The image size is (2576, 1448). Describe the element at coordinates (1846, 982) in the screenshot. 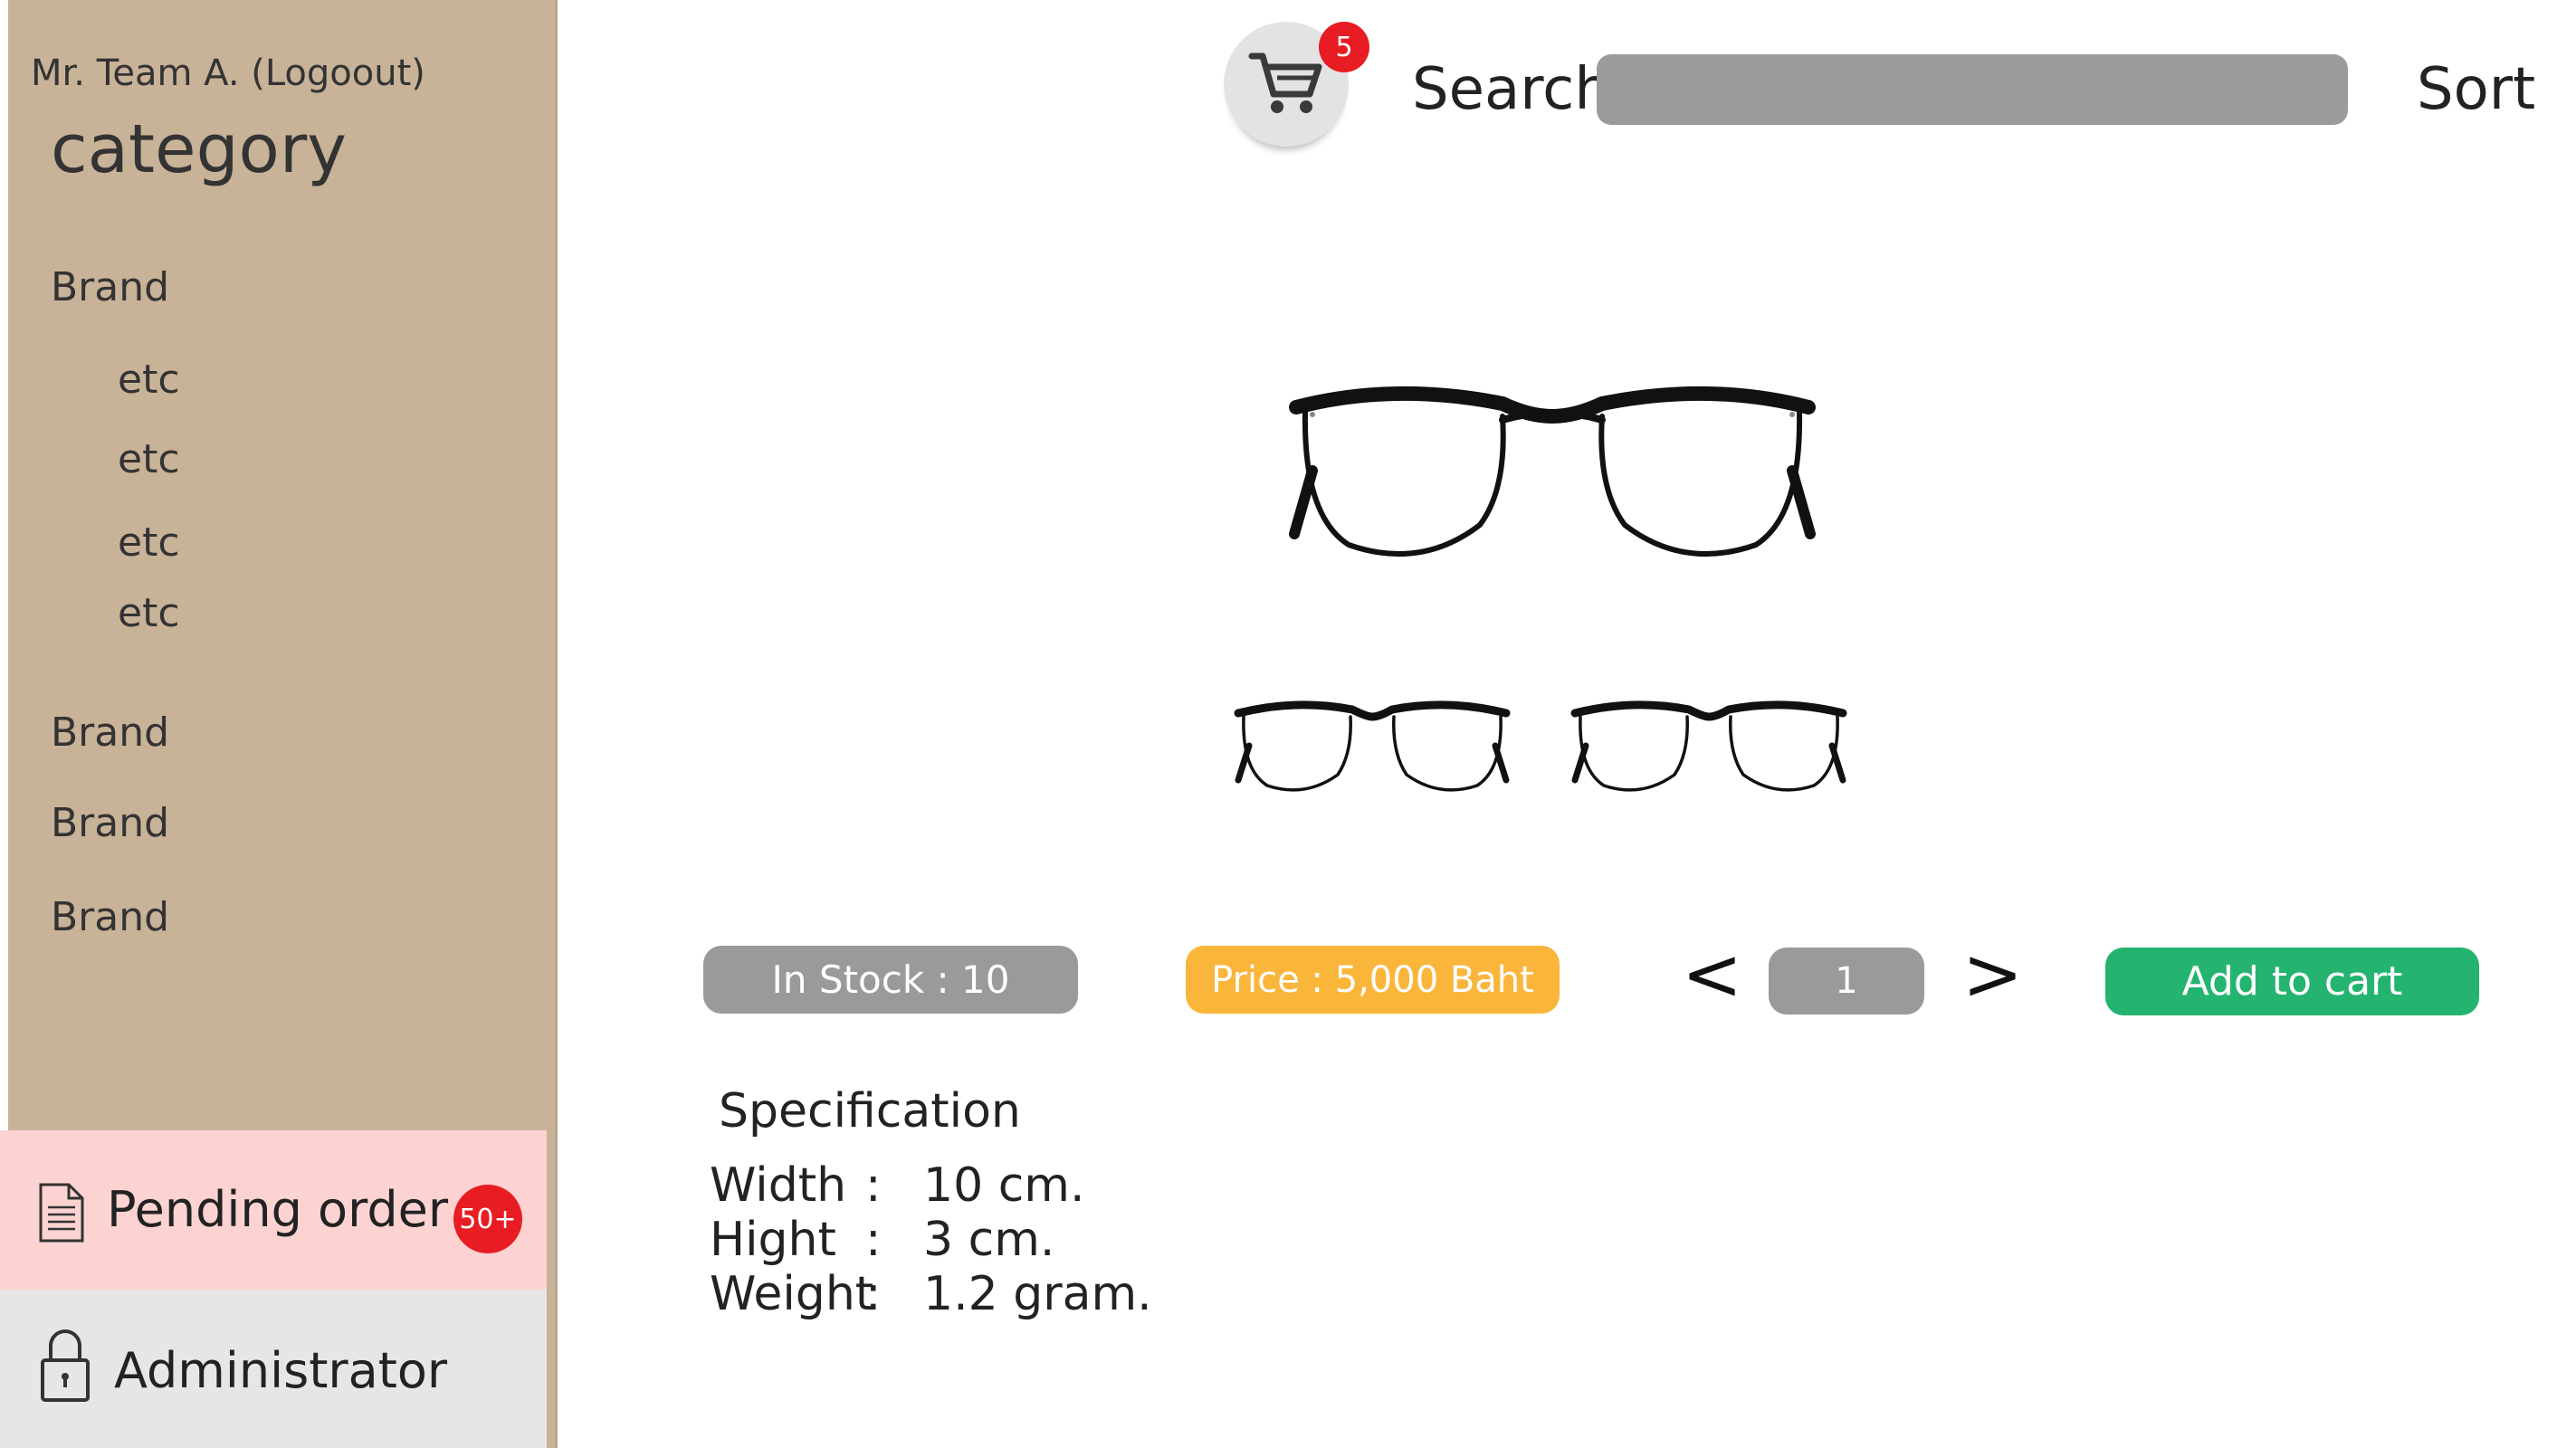

I see `quantity-field: 1` at that location.